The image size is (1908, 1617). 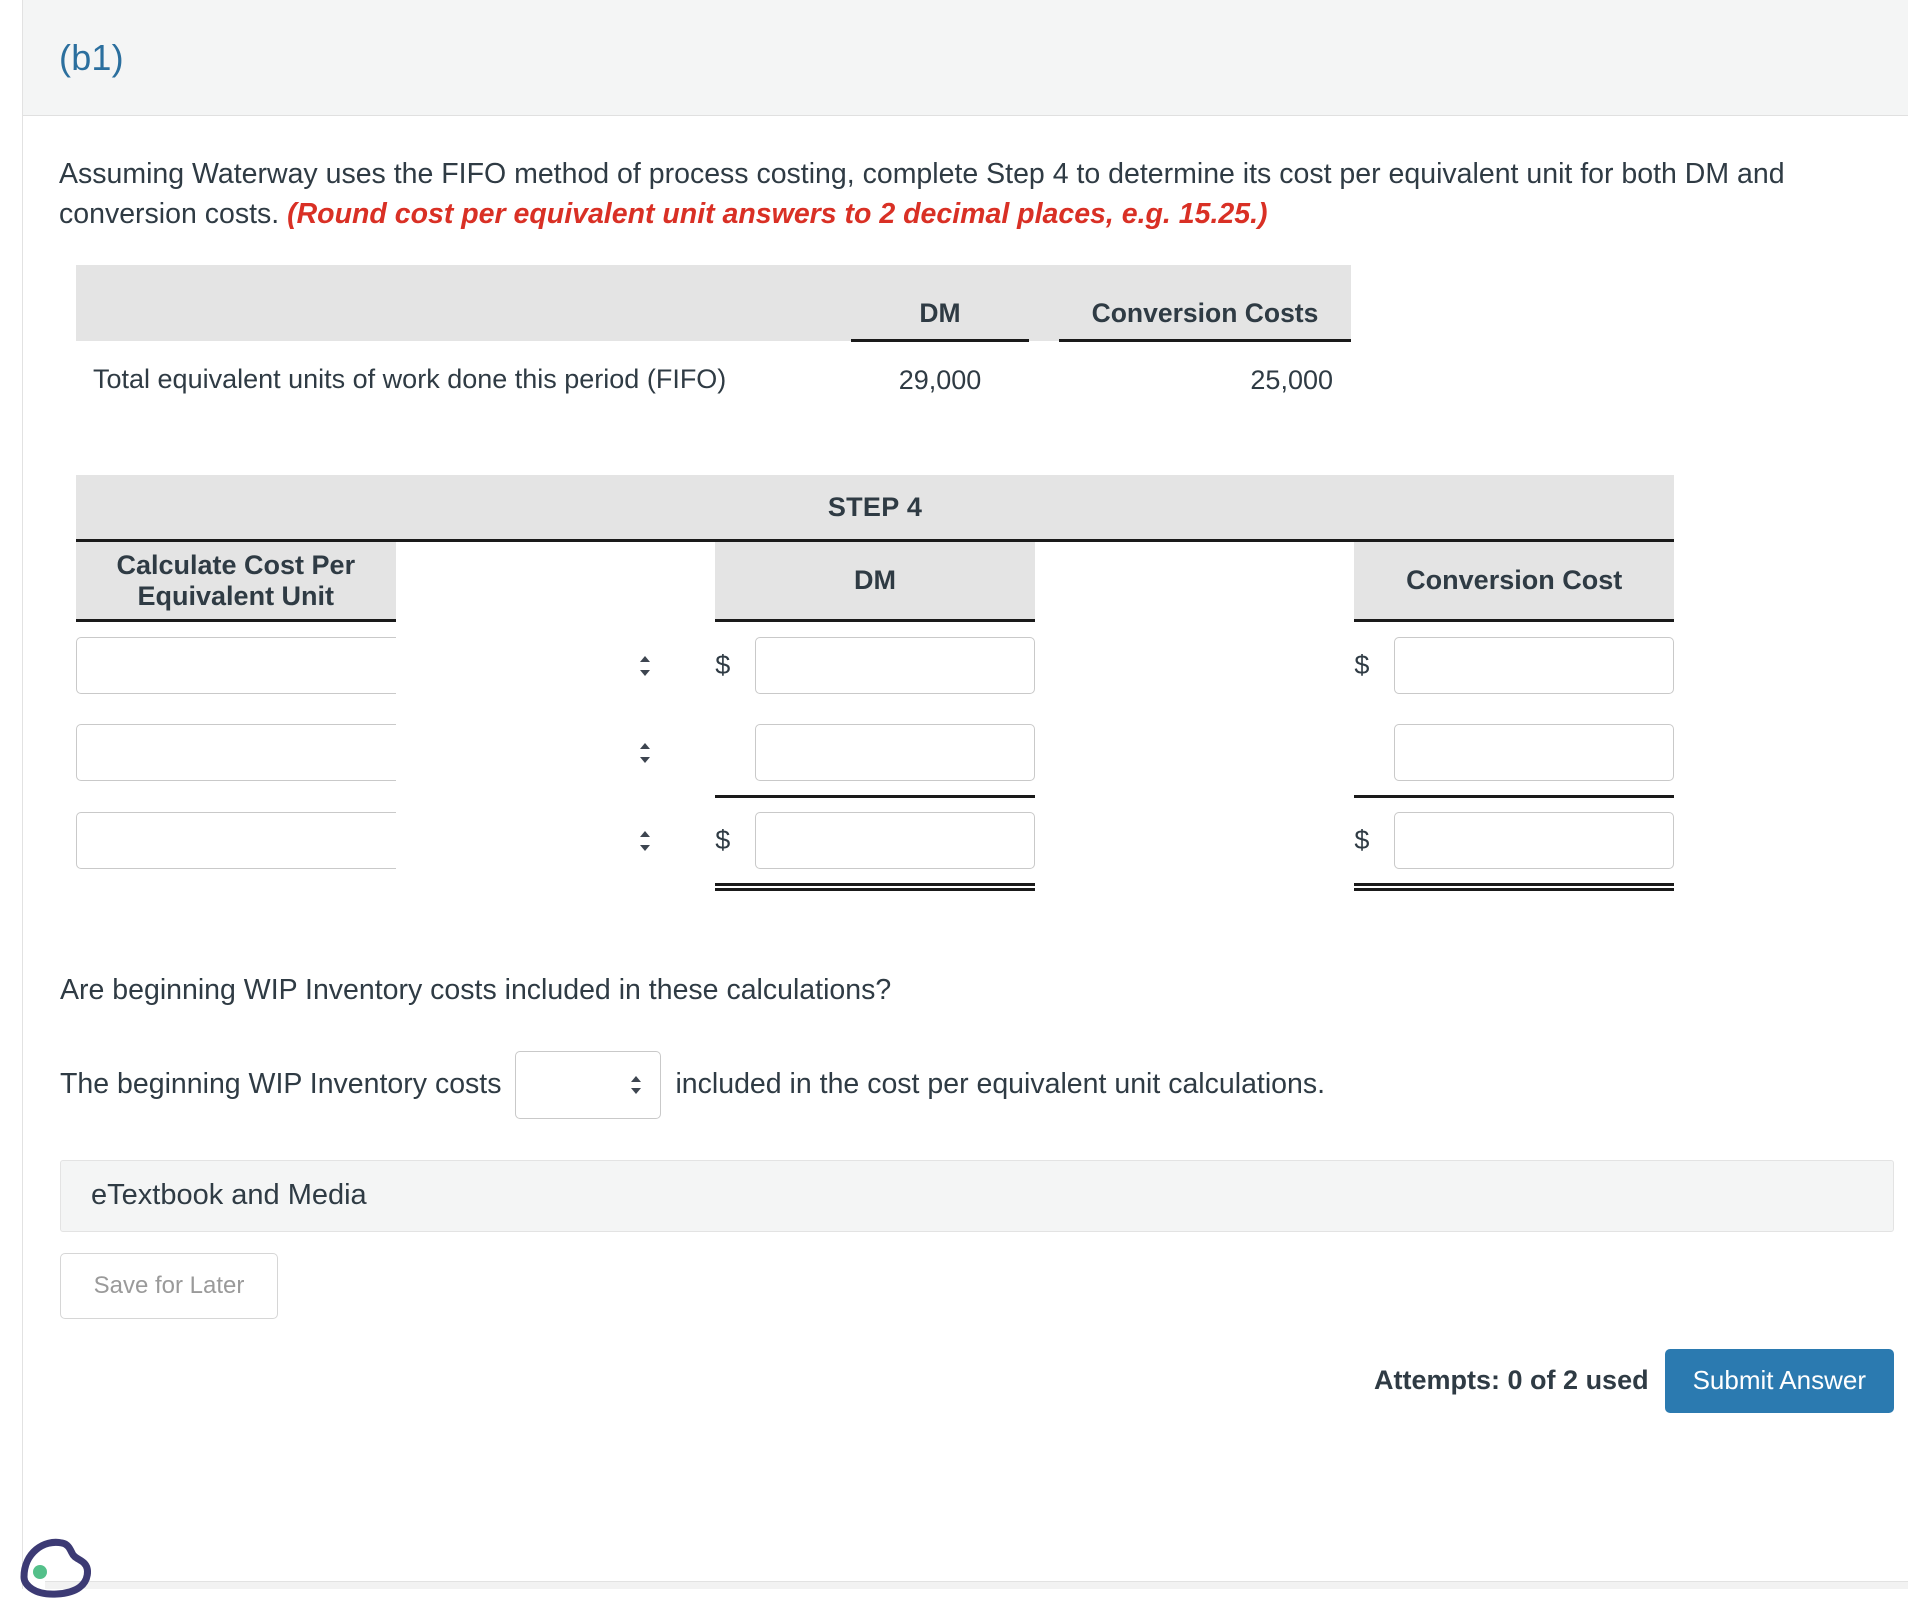 I want to click on step4-row-3-dm-cell: $, so click(x=875, y=843).